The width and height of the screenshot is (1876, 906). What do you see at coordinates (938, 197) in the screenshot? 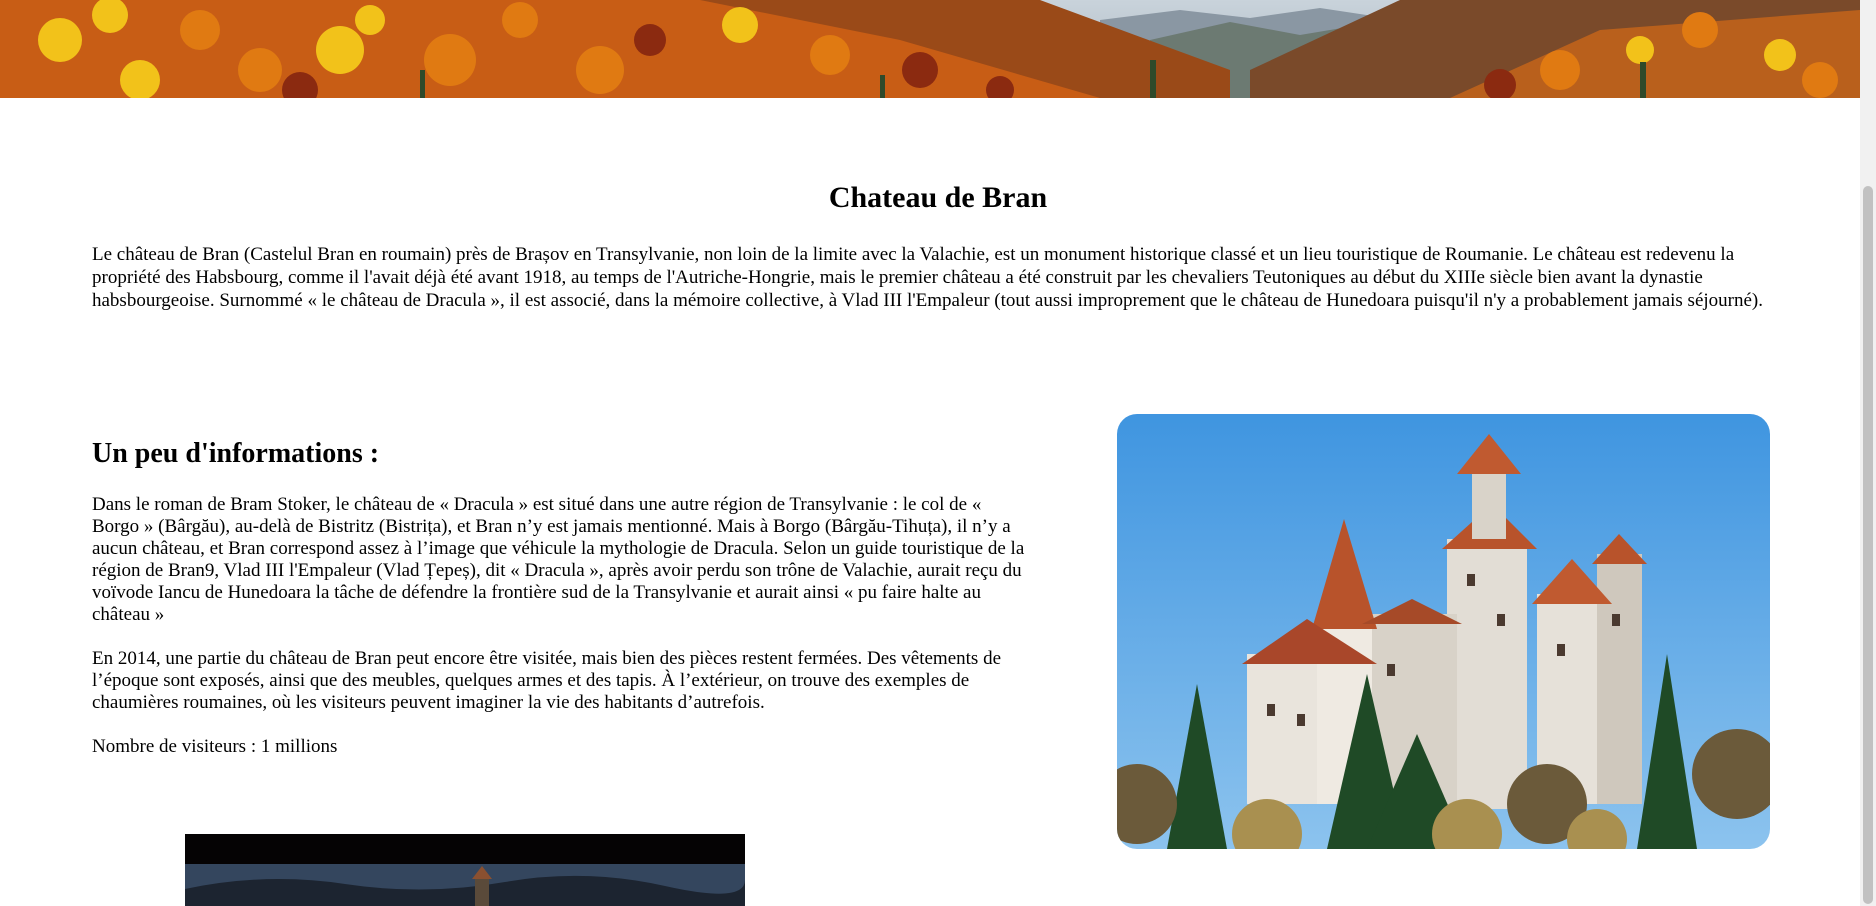
I see `page-title: Chateau de Bran` at bounding box center [938, 197].